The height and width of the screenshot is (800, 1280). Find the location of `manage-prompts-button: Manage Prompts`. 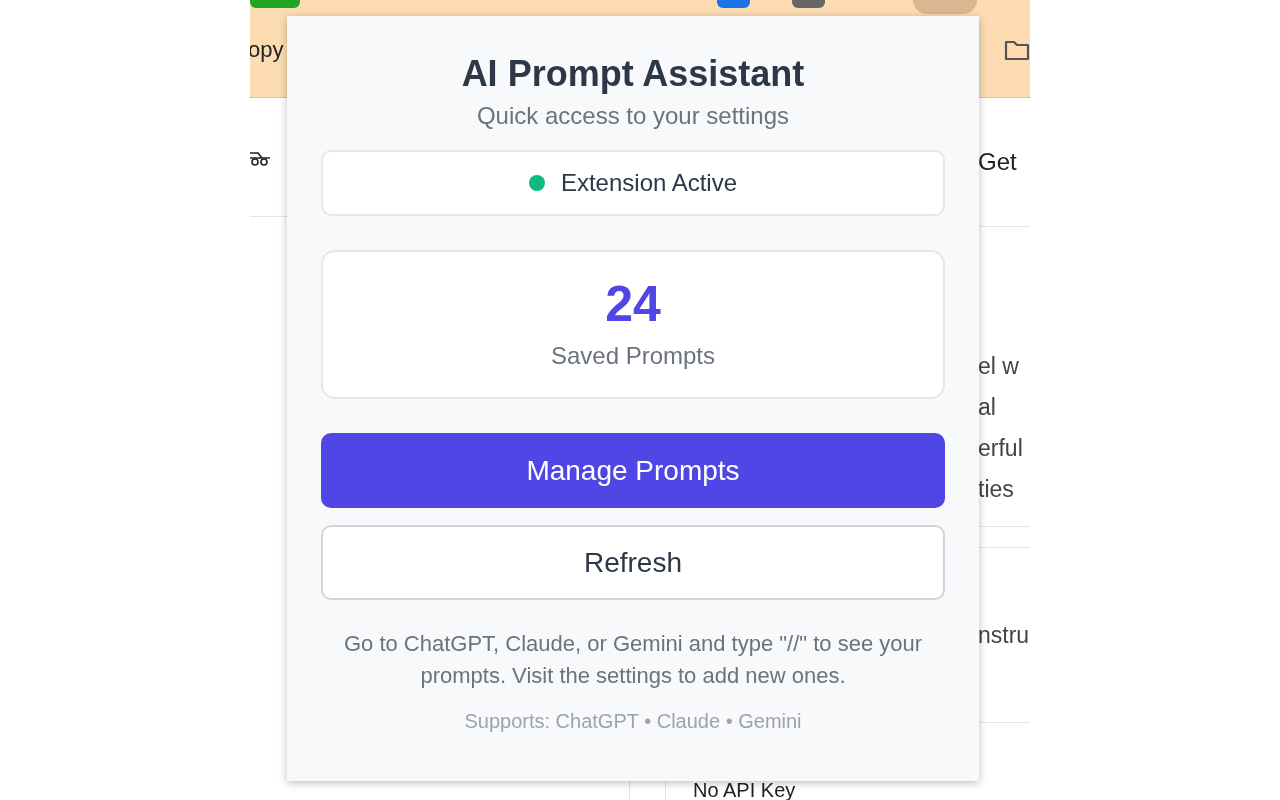

manage-prompts-button: Manage Prompts is located at coordinates (633, 470).